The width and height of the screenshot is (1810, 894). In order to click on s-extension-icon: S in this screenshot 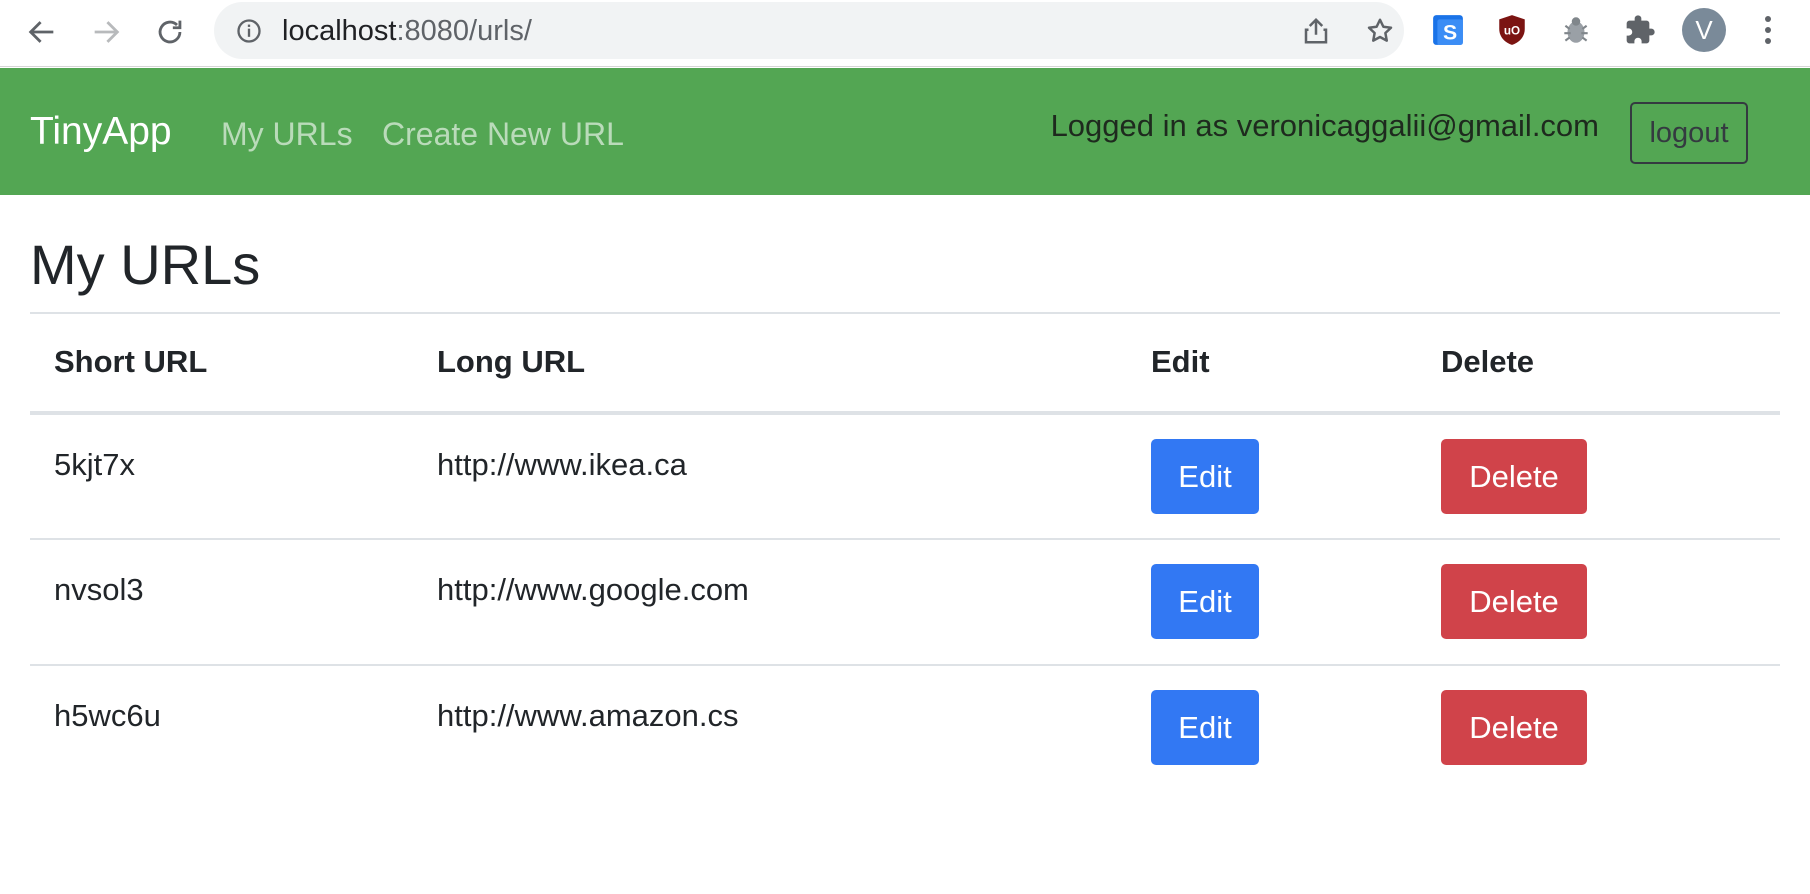, I will do `click(1448, 30)`.